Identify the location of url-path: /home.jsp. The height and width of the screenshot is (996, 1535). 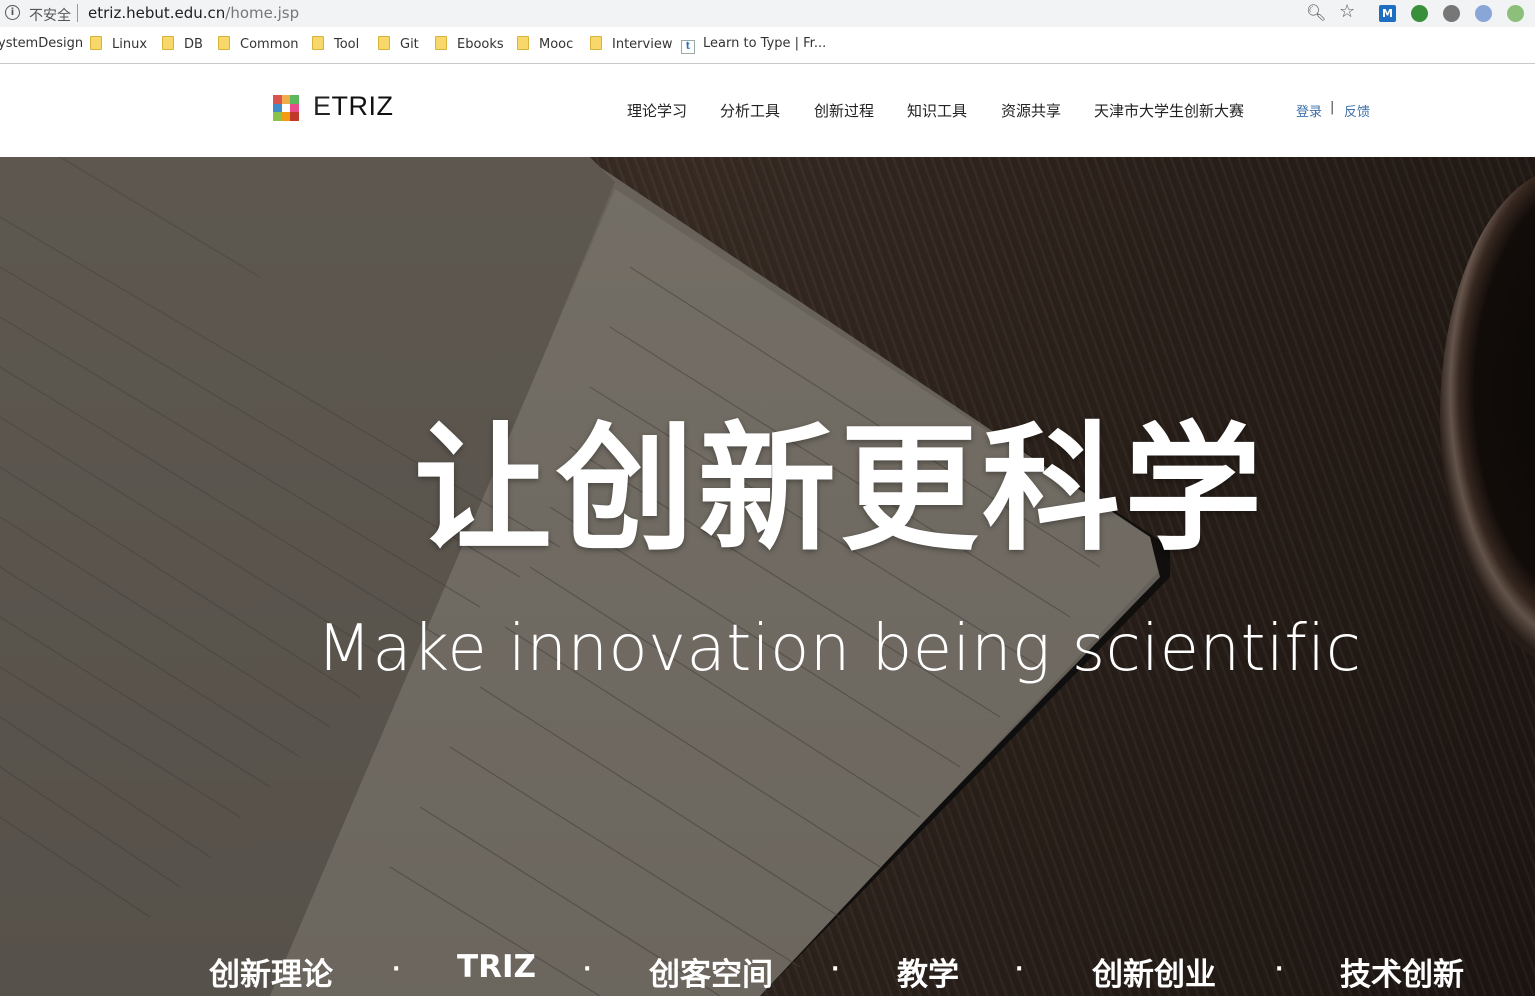
(262, 13).